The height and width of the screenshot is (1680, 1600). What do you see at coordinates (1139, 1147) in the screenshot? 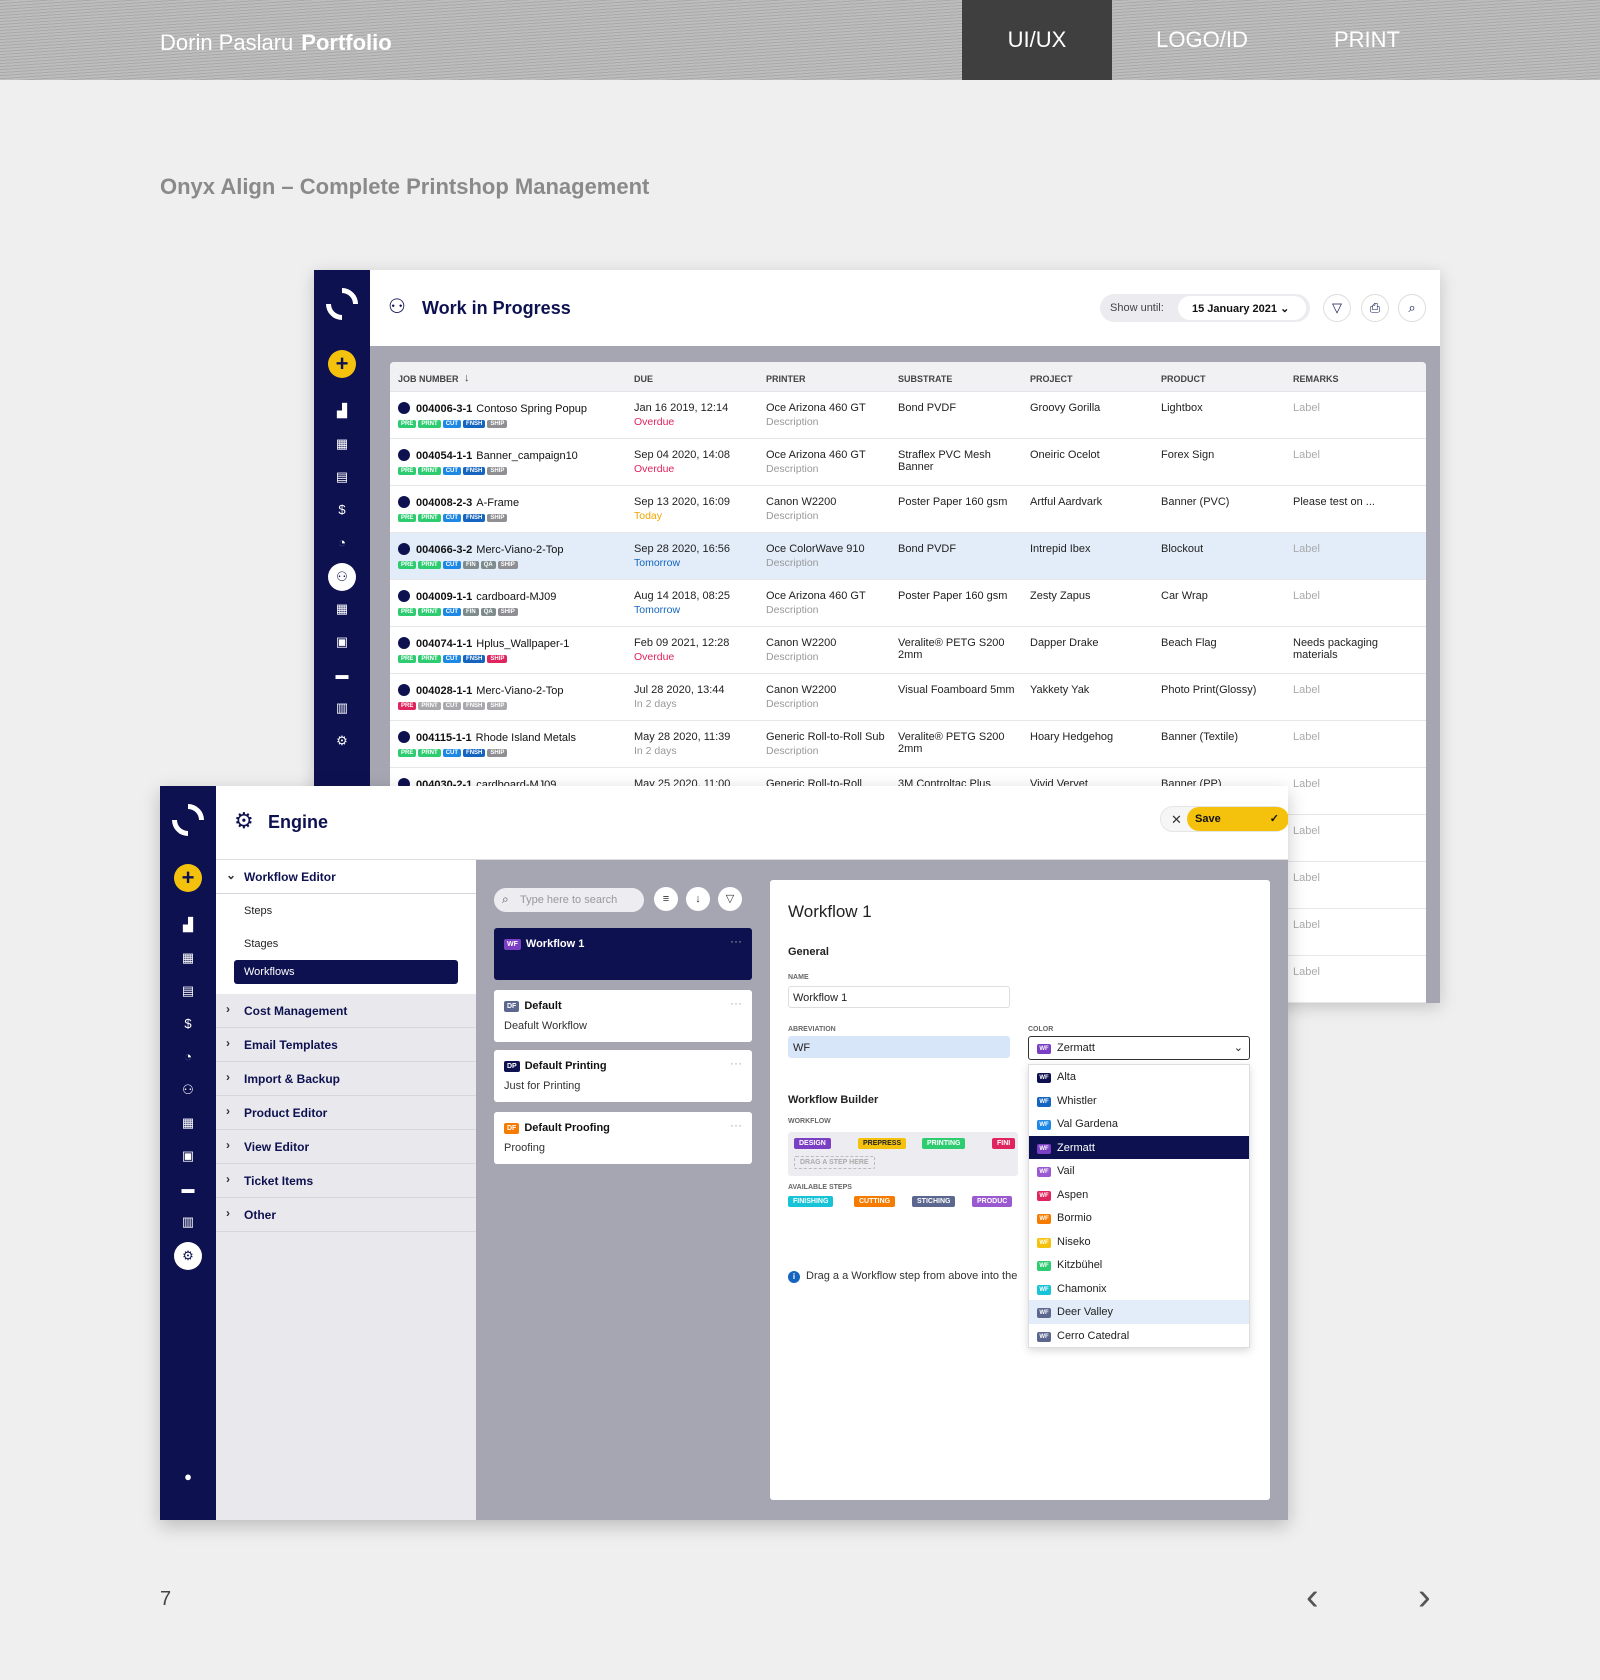
I see `color-option: WF Zermatt` at bounding box center [1139, 1147].